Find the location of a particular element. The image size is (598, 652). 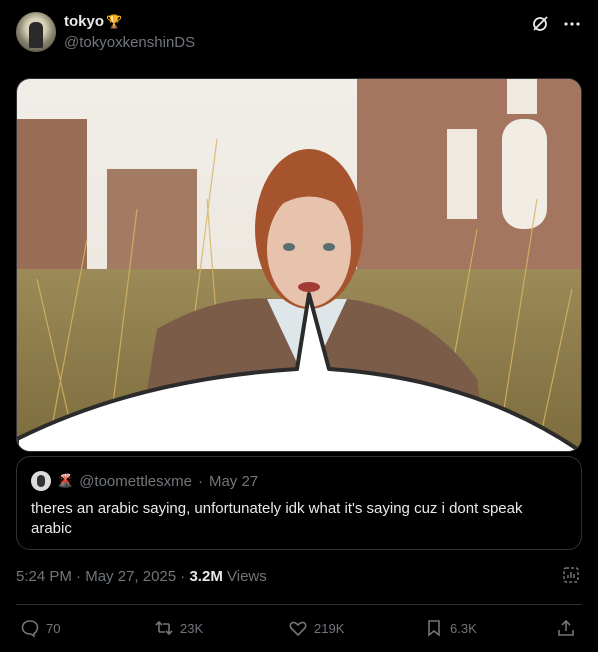

more-icon is located at coordinates (572, 24).